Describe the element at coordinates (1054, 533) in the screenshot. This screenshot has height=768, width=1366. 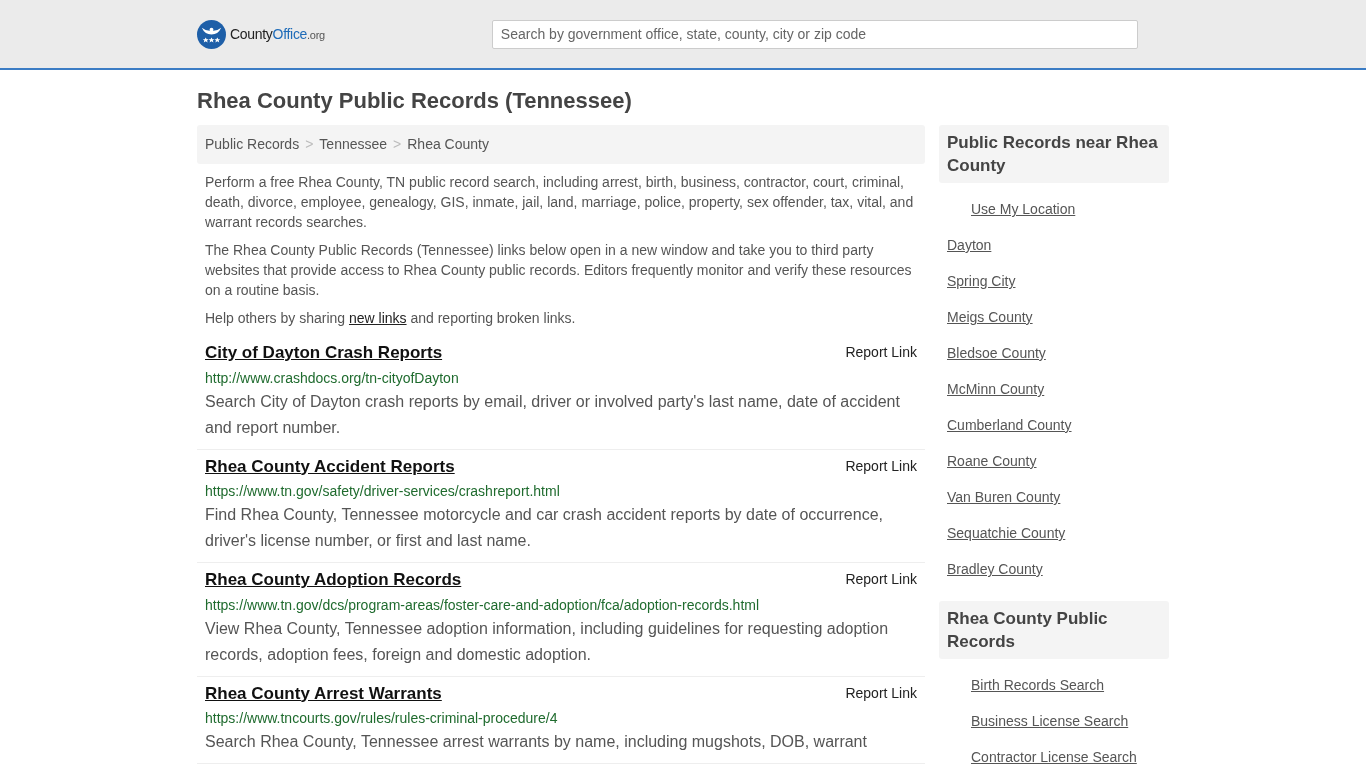
I see `sidebar-link: Sequatchie County` at that location.